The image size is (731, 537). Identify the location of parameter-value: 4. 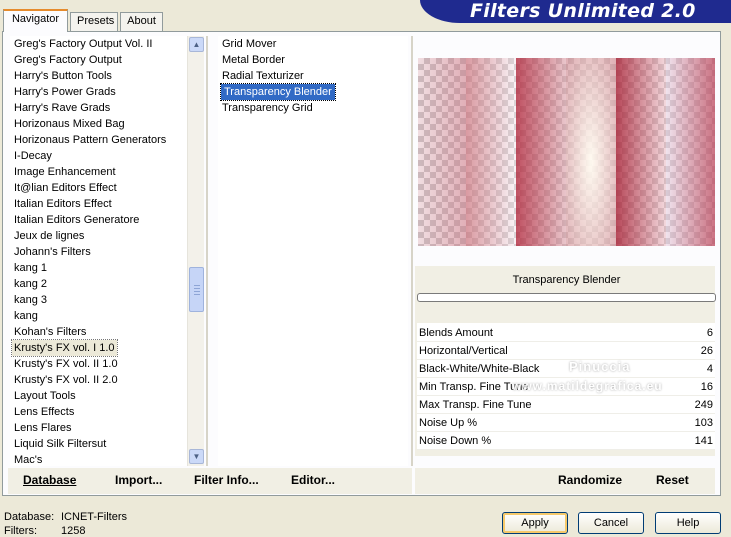
(709, 369).